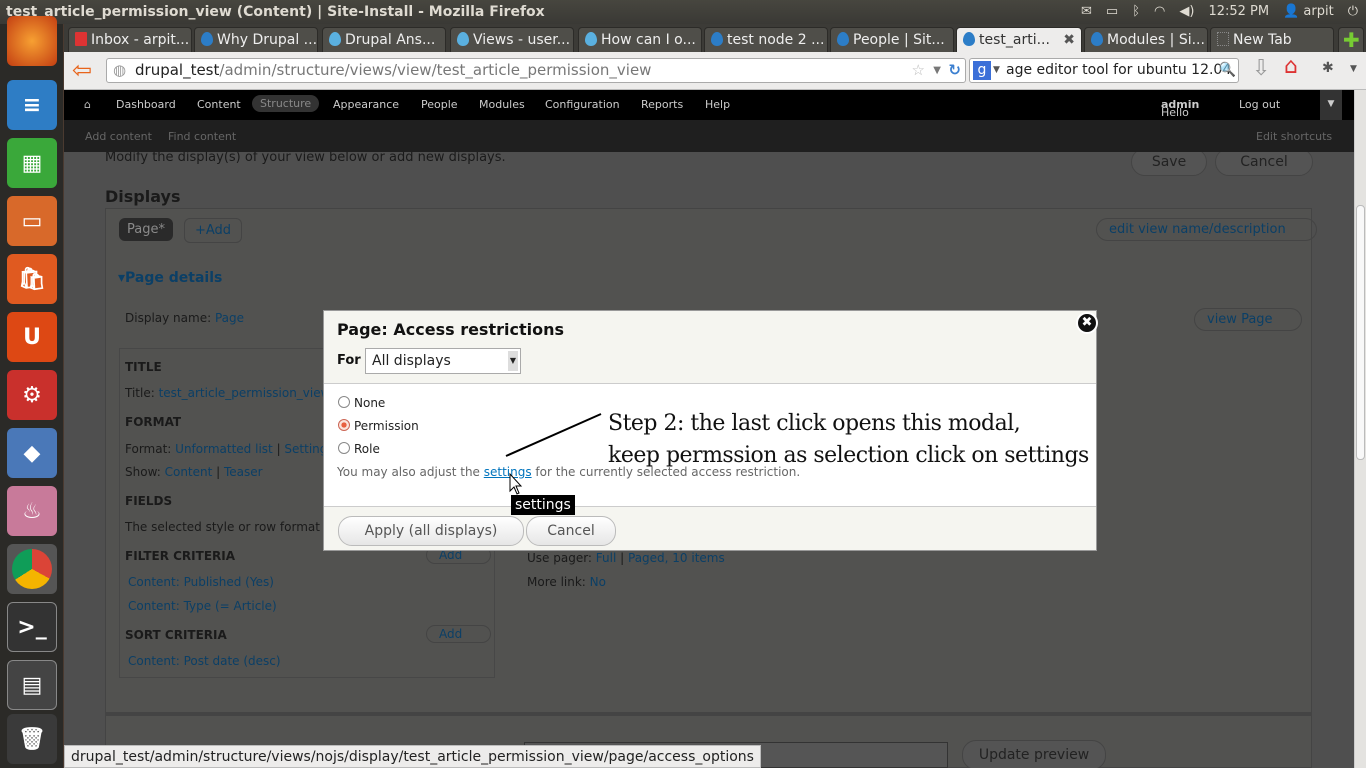 This screenshot has width=1366, height=768. I want to click on chrome-icon, so click(32, 569).